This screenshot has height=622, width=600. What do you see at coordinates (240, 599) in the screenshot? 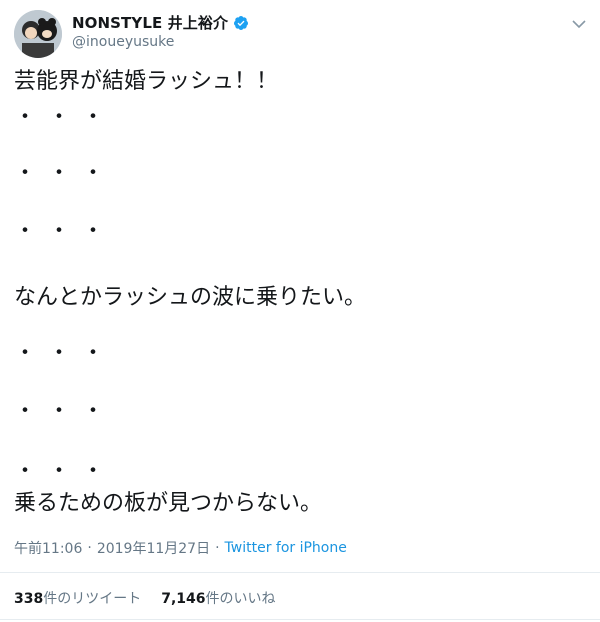
I see `like-label: 件のいいね` at bounding box center [240, 599].